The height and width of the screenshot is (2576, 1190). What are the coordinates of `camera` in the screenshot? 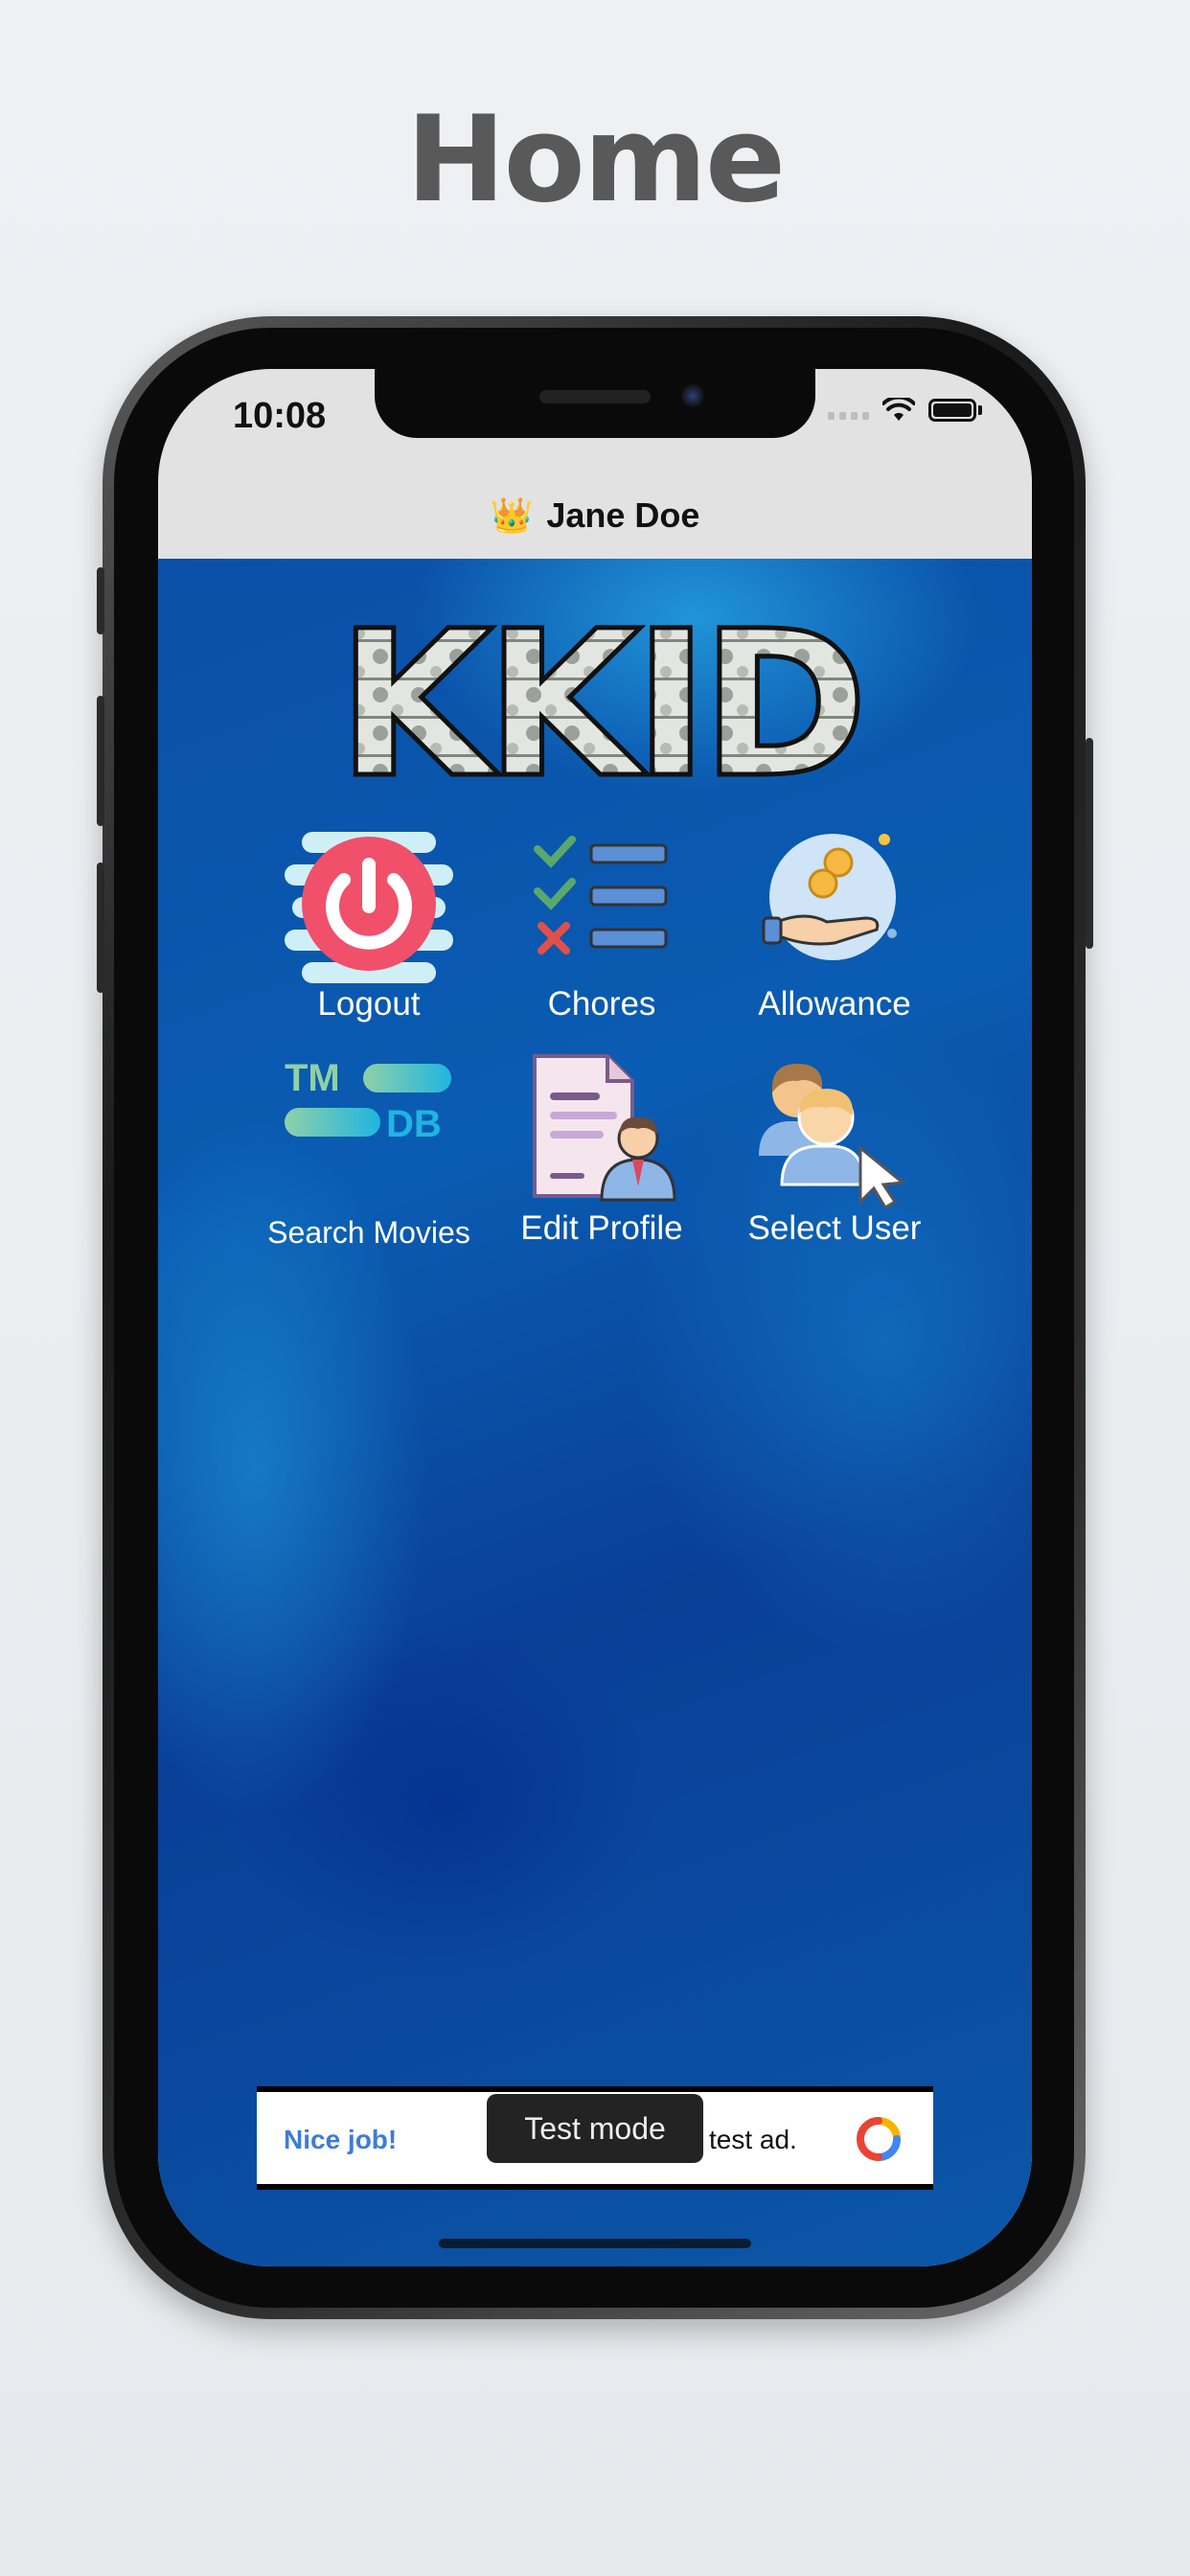 It's located at (693, 395).